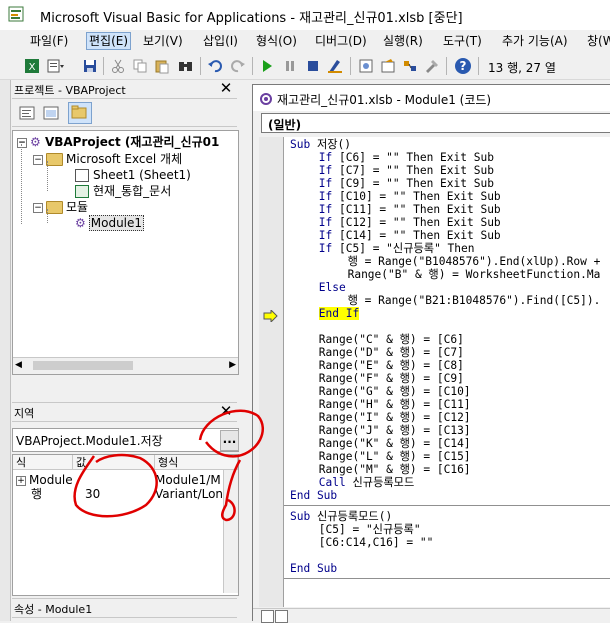 The width and height of the screenshot is (610, 623). Describe the element at coordinates (435, 123) in the screenshot. I see `object-combo: (일반)` at that location.